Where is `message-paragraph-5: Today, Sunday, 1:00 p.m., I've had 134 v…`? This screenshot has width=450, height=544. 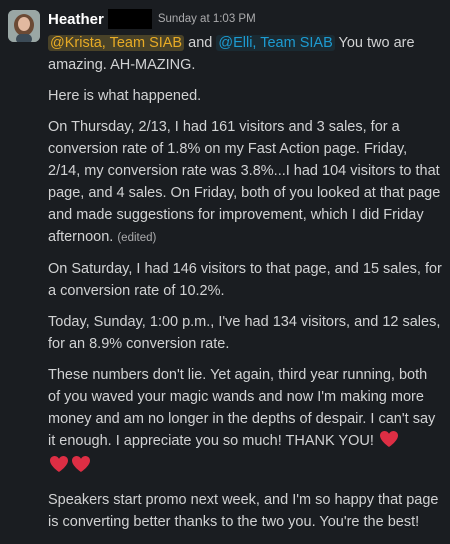
message-paragraph-5: Today, Sunday, 1:00 p.m., I've had 134 v… is located at coordinates (244, 333).